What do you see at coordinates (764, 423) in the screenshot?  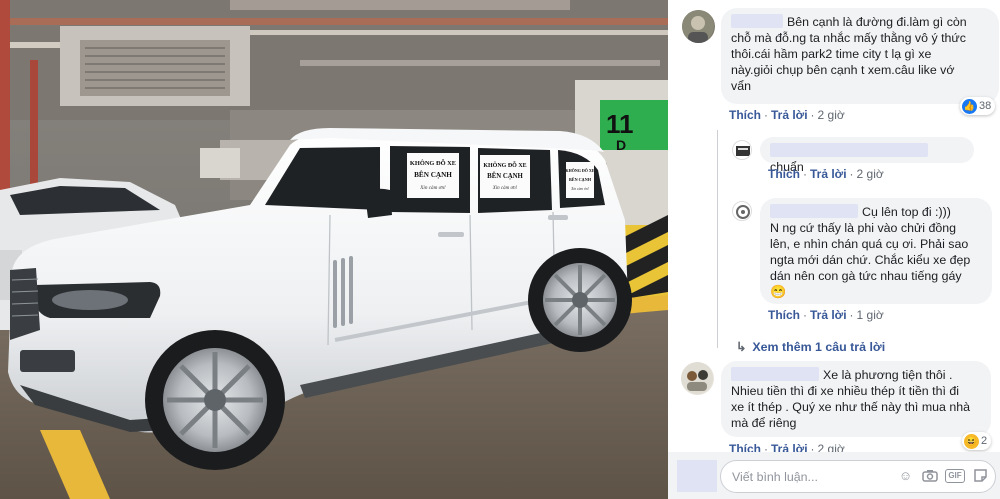 I see `comment-line: mà để riêng` at bounding box center [764, 423].